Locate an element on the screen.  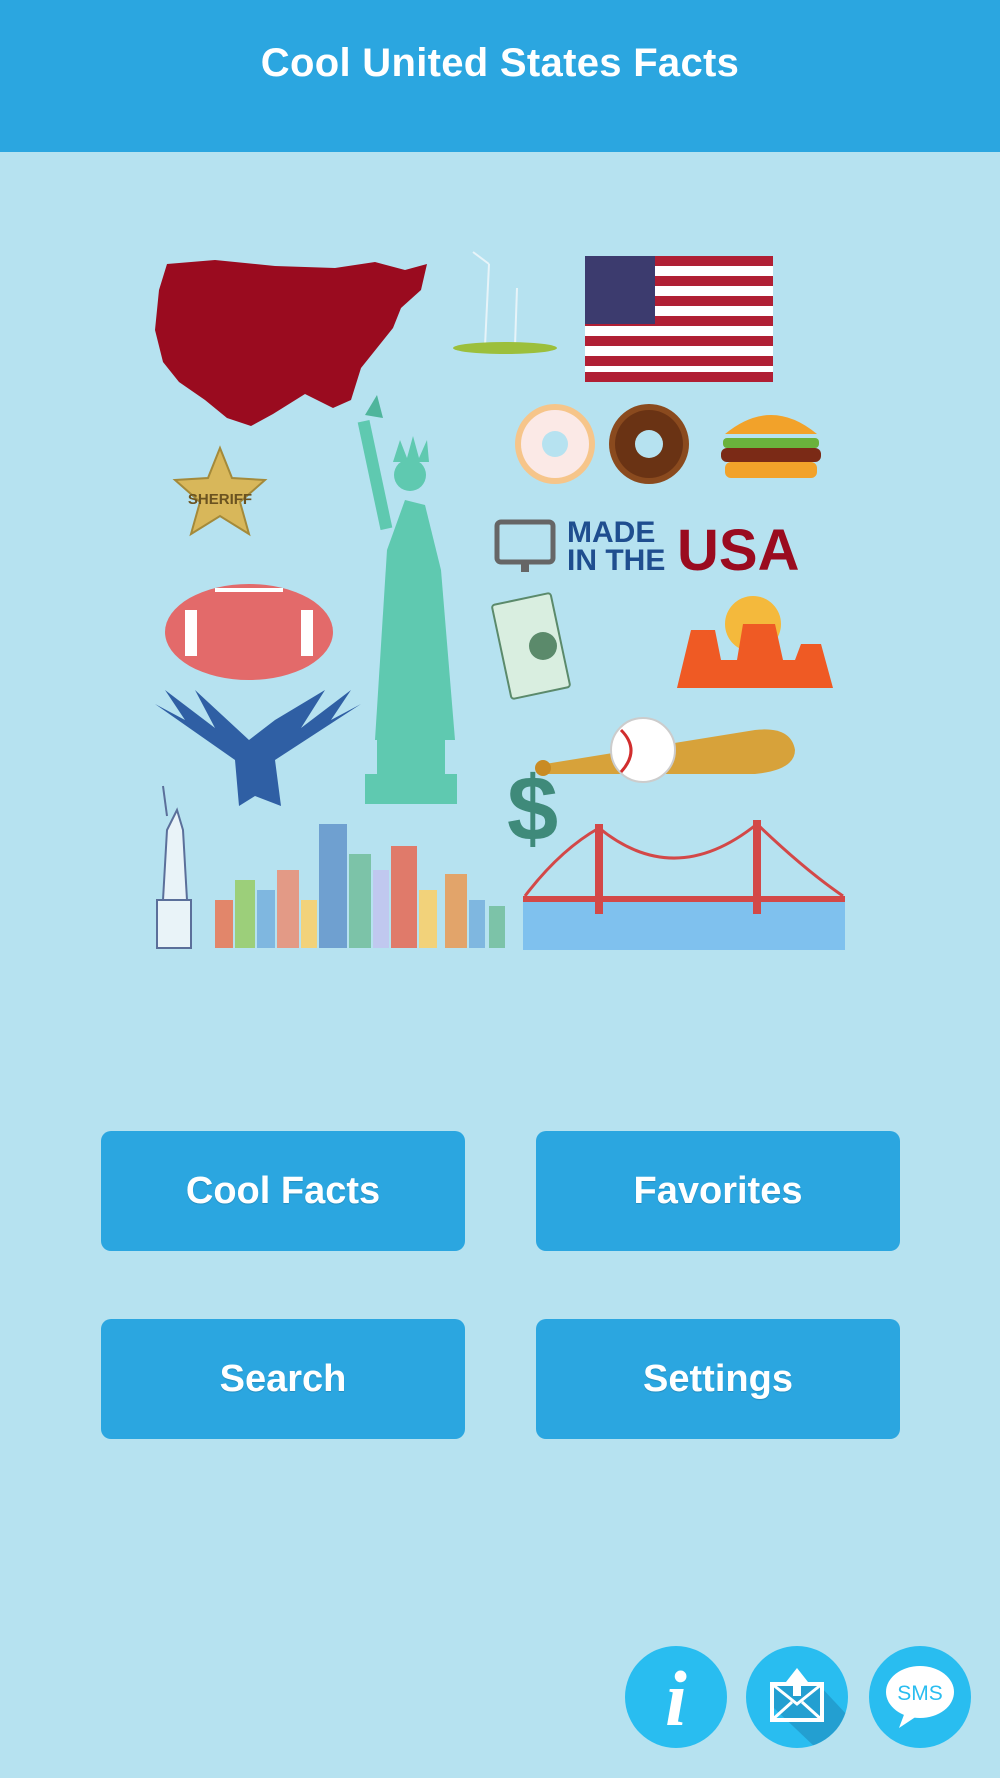
sheriff-badge-icon: SHERIFF is located at coordinates (220, 491).